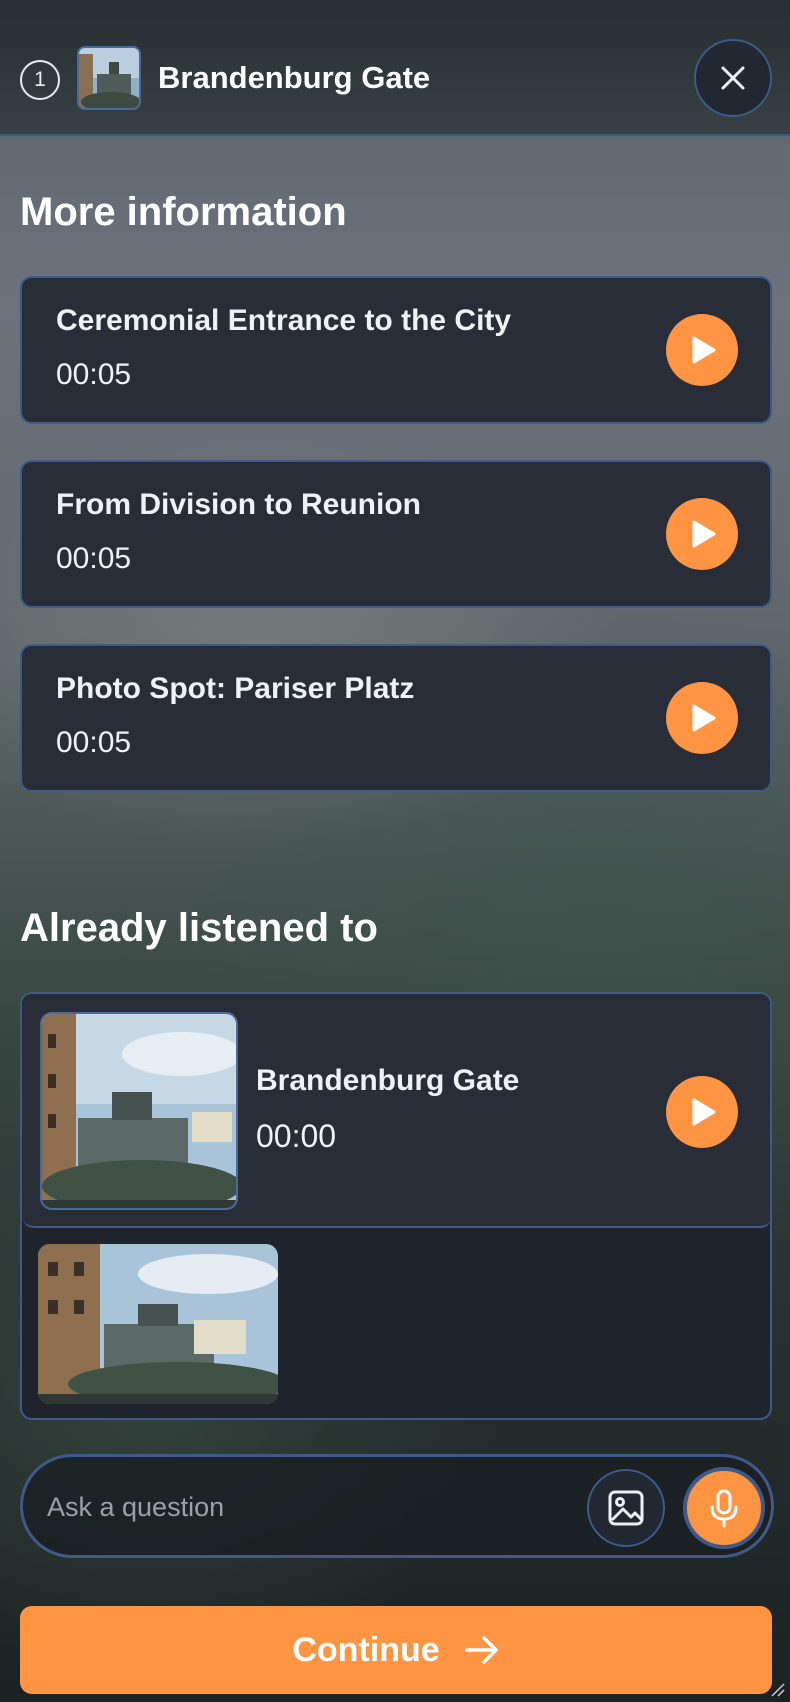 Image resolution: width=790 pixels, height=1702 pixels. I want to click on microphone-icon, so click(724, 1508).